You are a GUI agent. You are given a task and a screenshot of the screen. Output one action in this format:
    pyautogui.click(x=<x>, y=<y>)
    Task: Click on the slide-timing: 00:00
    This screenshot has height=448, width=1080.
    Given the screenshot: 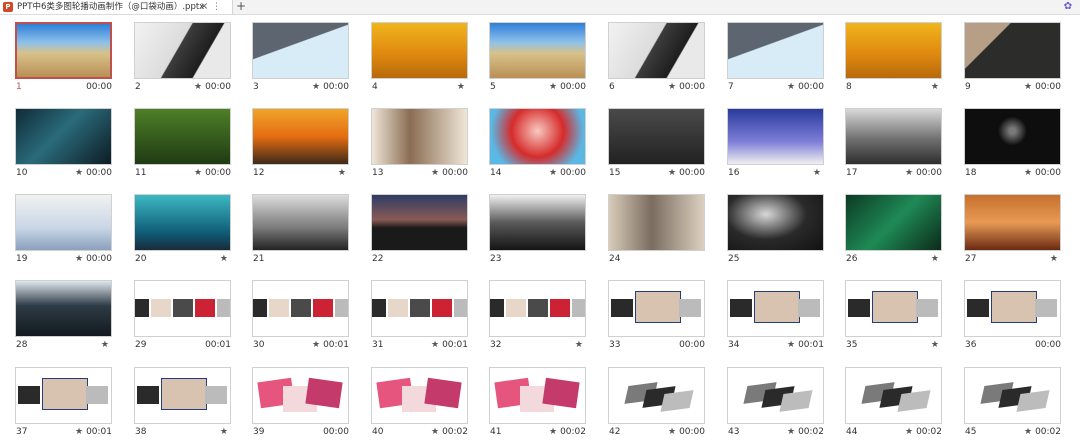 What is the action you would take?
    pyautogui.click(x=1048, y=173)
    